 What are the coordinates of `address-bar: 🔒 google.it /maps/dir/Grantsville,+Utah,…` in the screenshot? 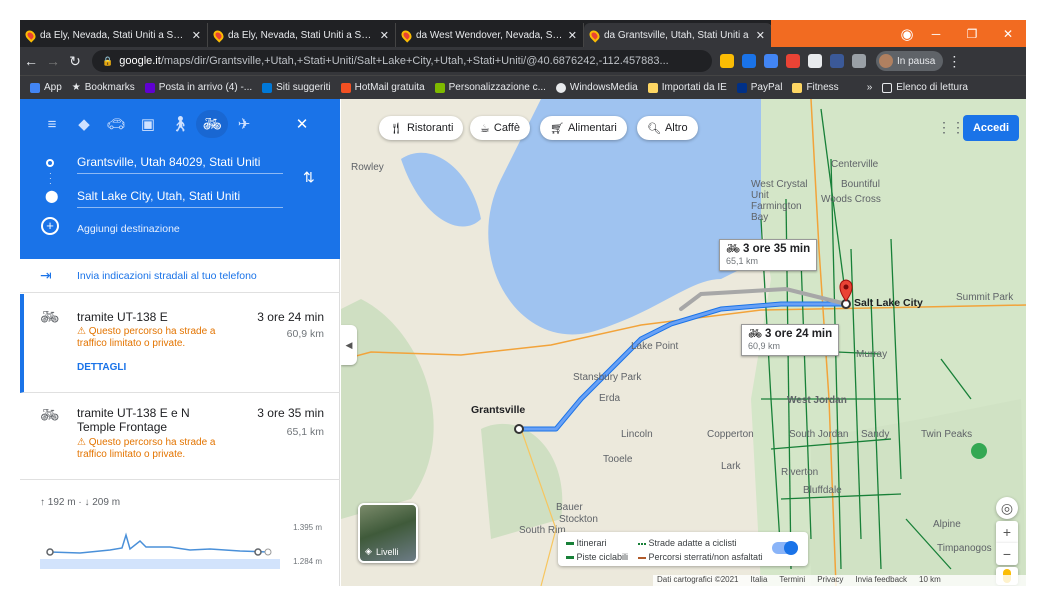 It's located at (402, 61).